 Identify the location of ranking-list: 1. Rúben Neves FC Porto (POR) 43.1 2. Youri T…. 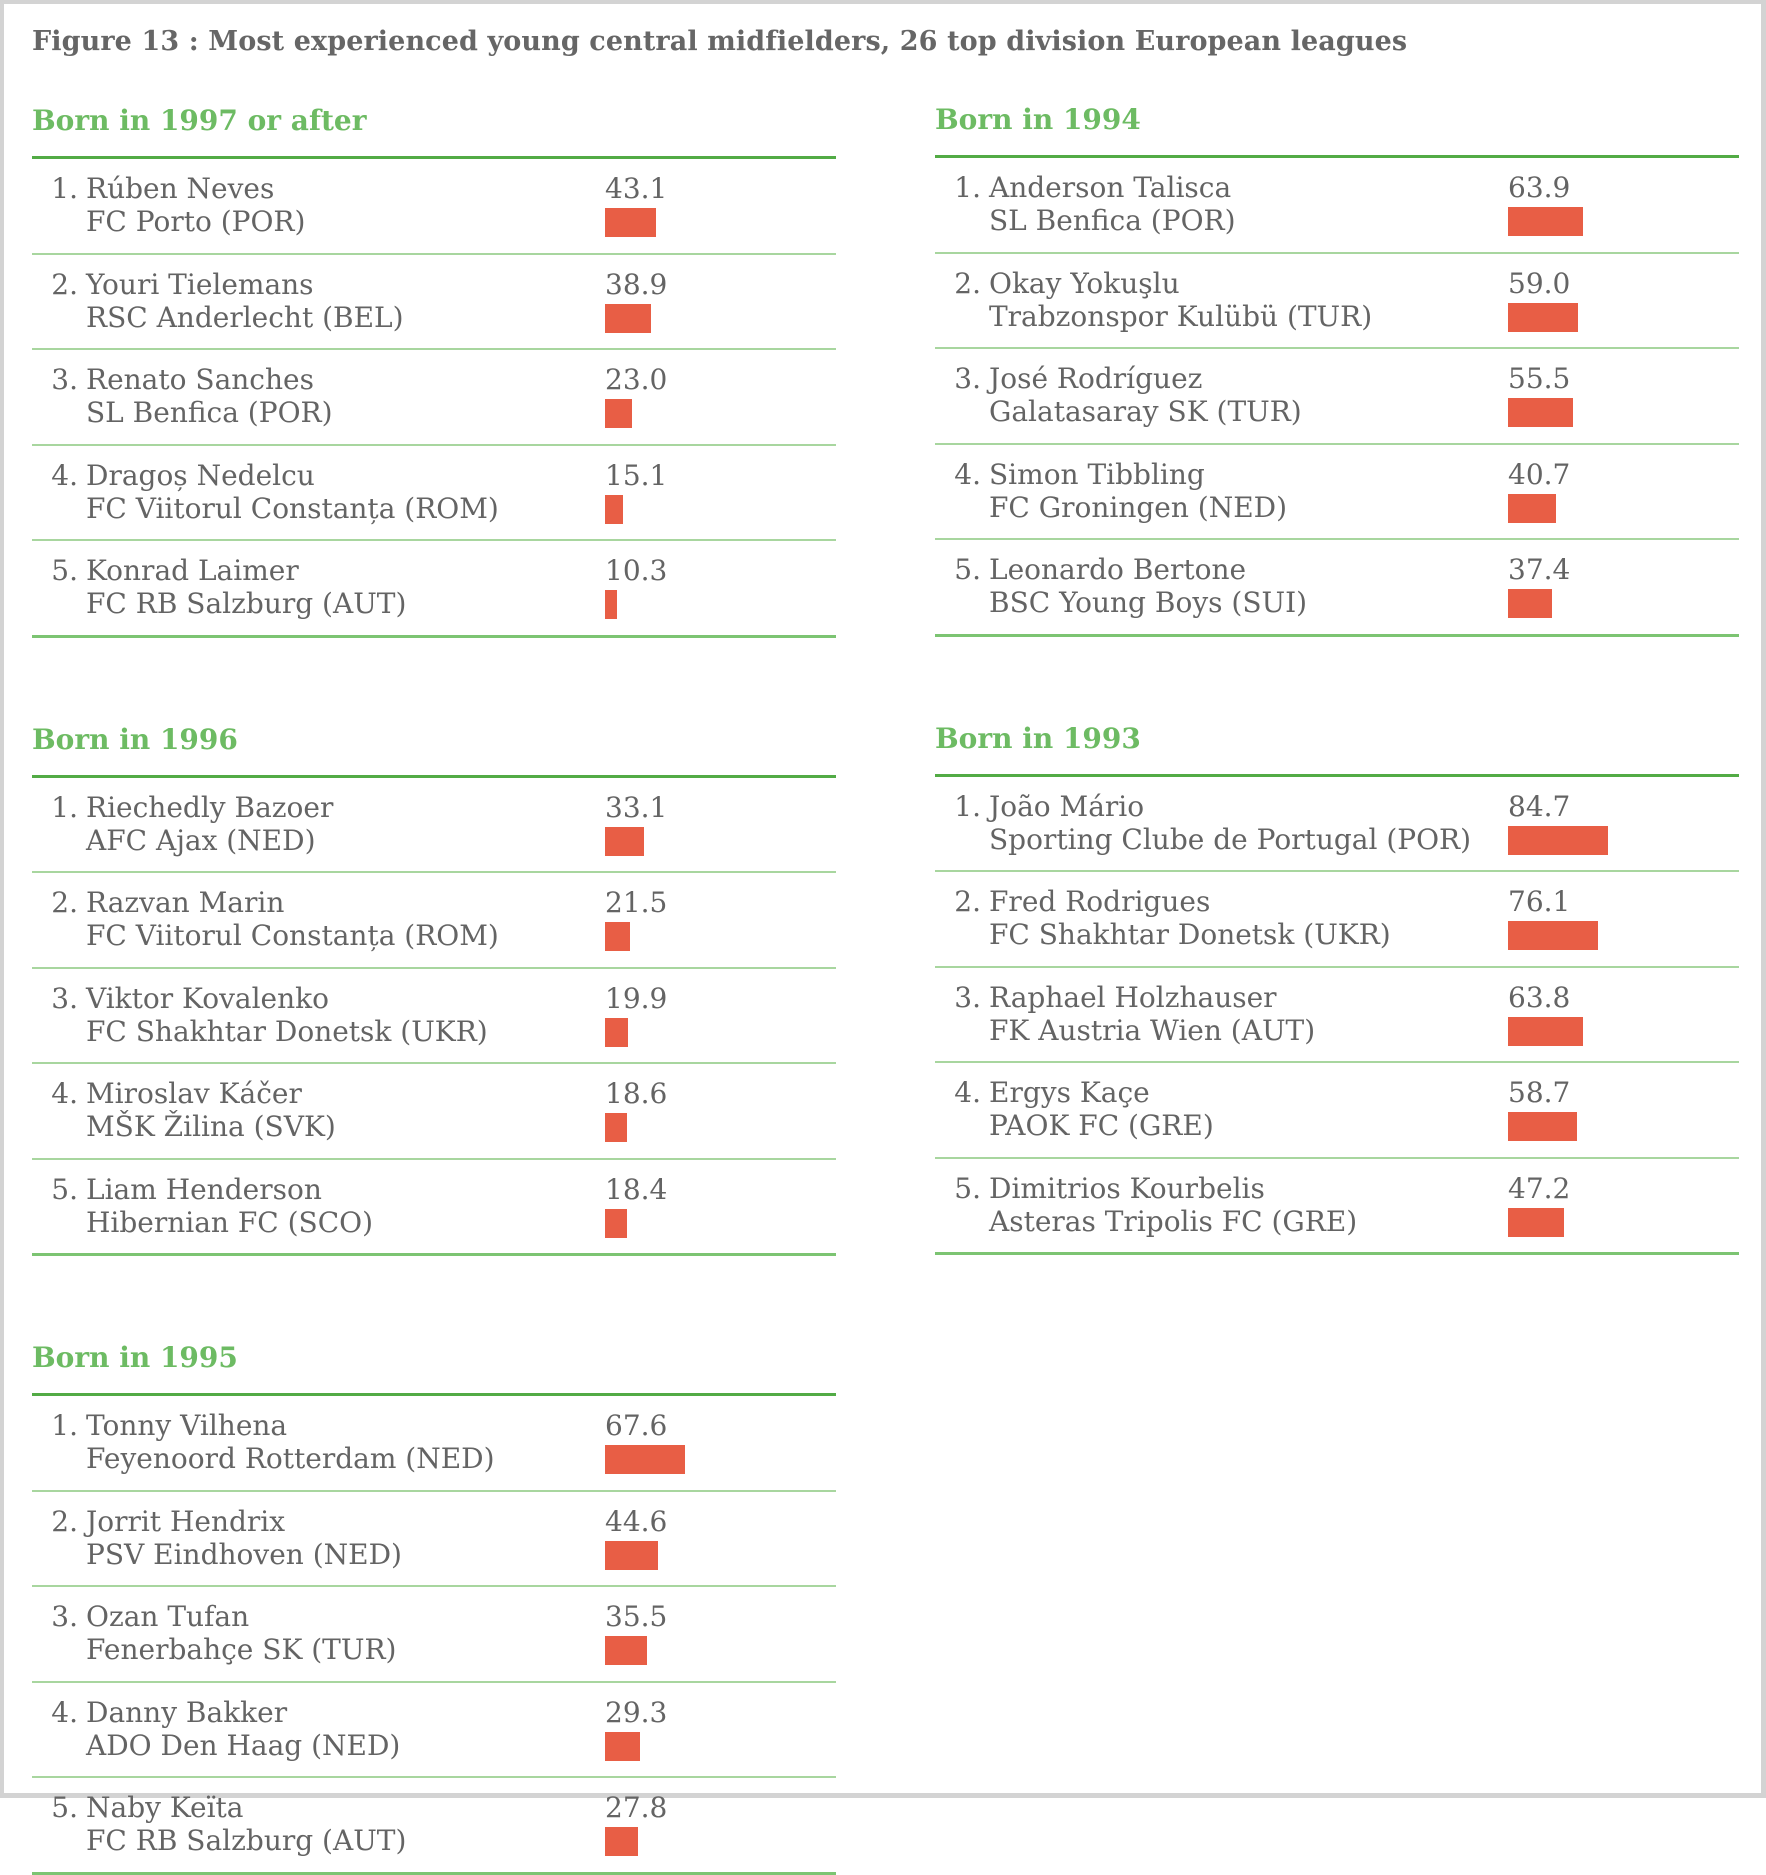
(434, 398).